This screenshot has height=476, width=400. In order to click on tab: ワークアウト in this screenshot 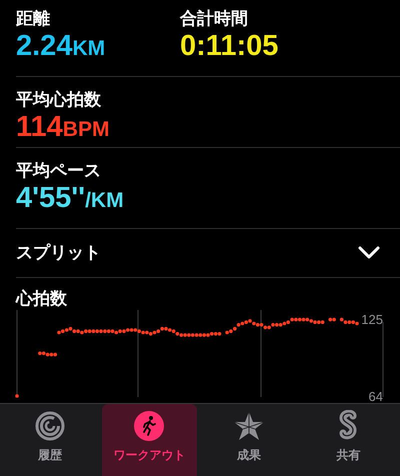, I will do `click(149, 440)`.